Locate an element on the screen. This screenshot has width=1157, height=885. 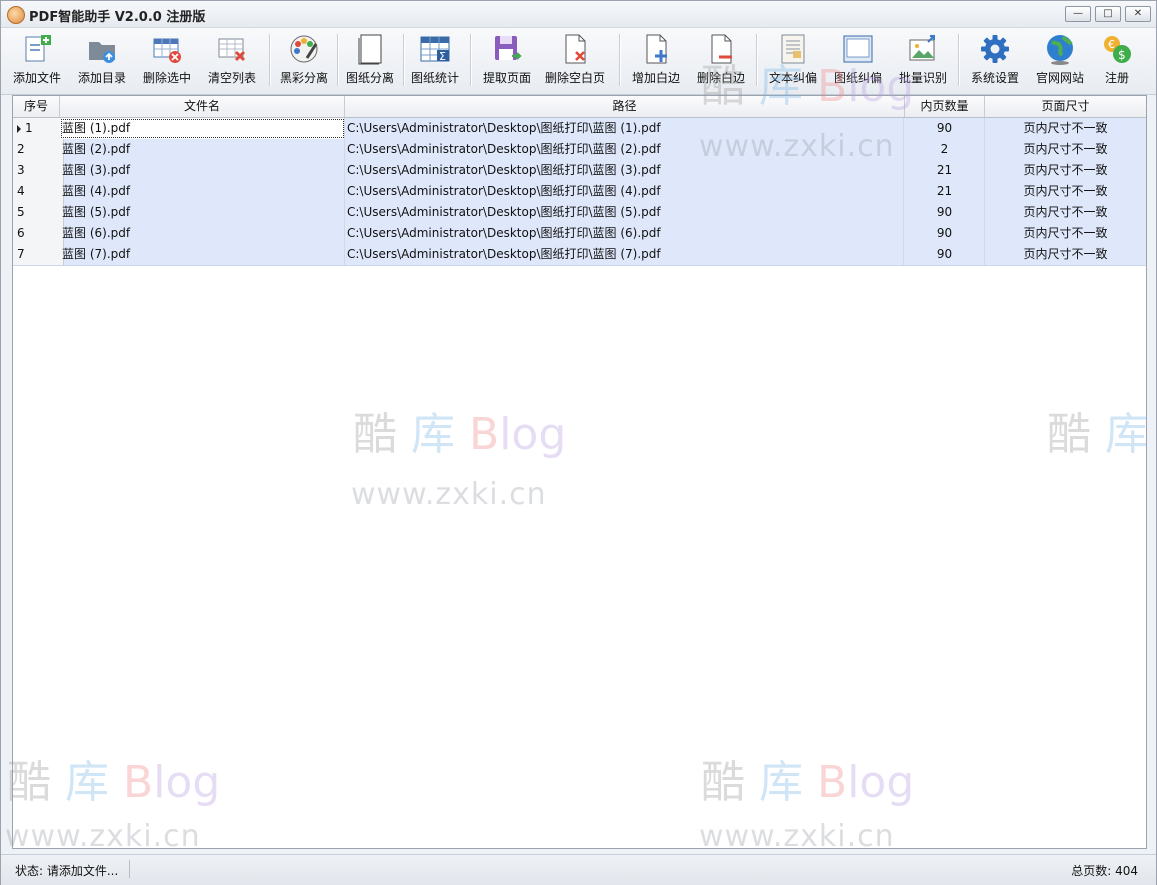
add-file-label: 添加文件 is located at coordinates (36, 78).